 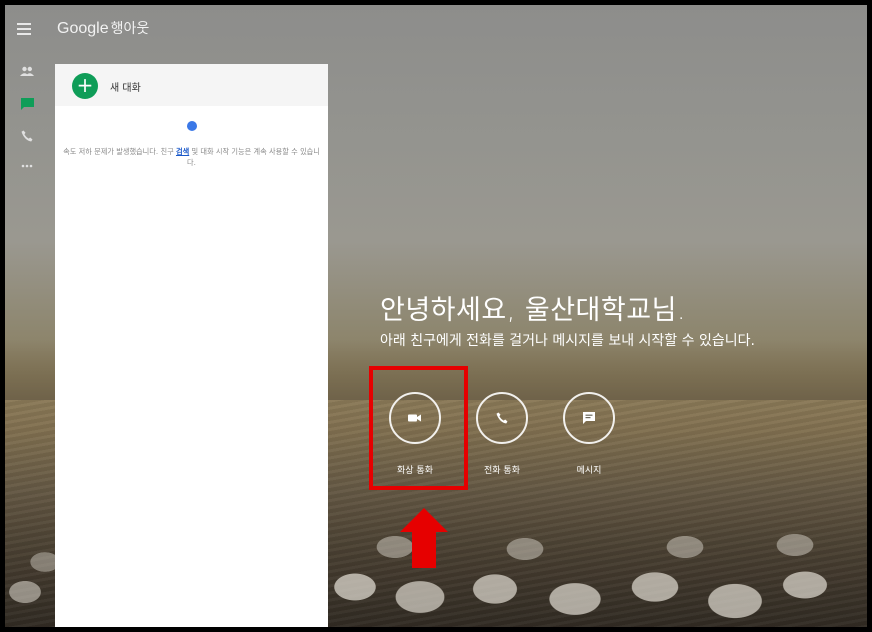 What do you see at coordinates (27, 71) in the screenshot?
I see `contacts-icon` at bounding box center [27, 71].